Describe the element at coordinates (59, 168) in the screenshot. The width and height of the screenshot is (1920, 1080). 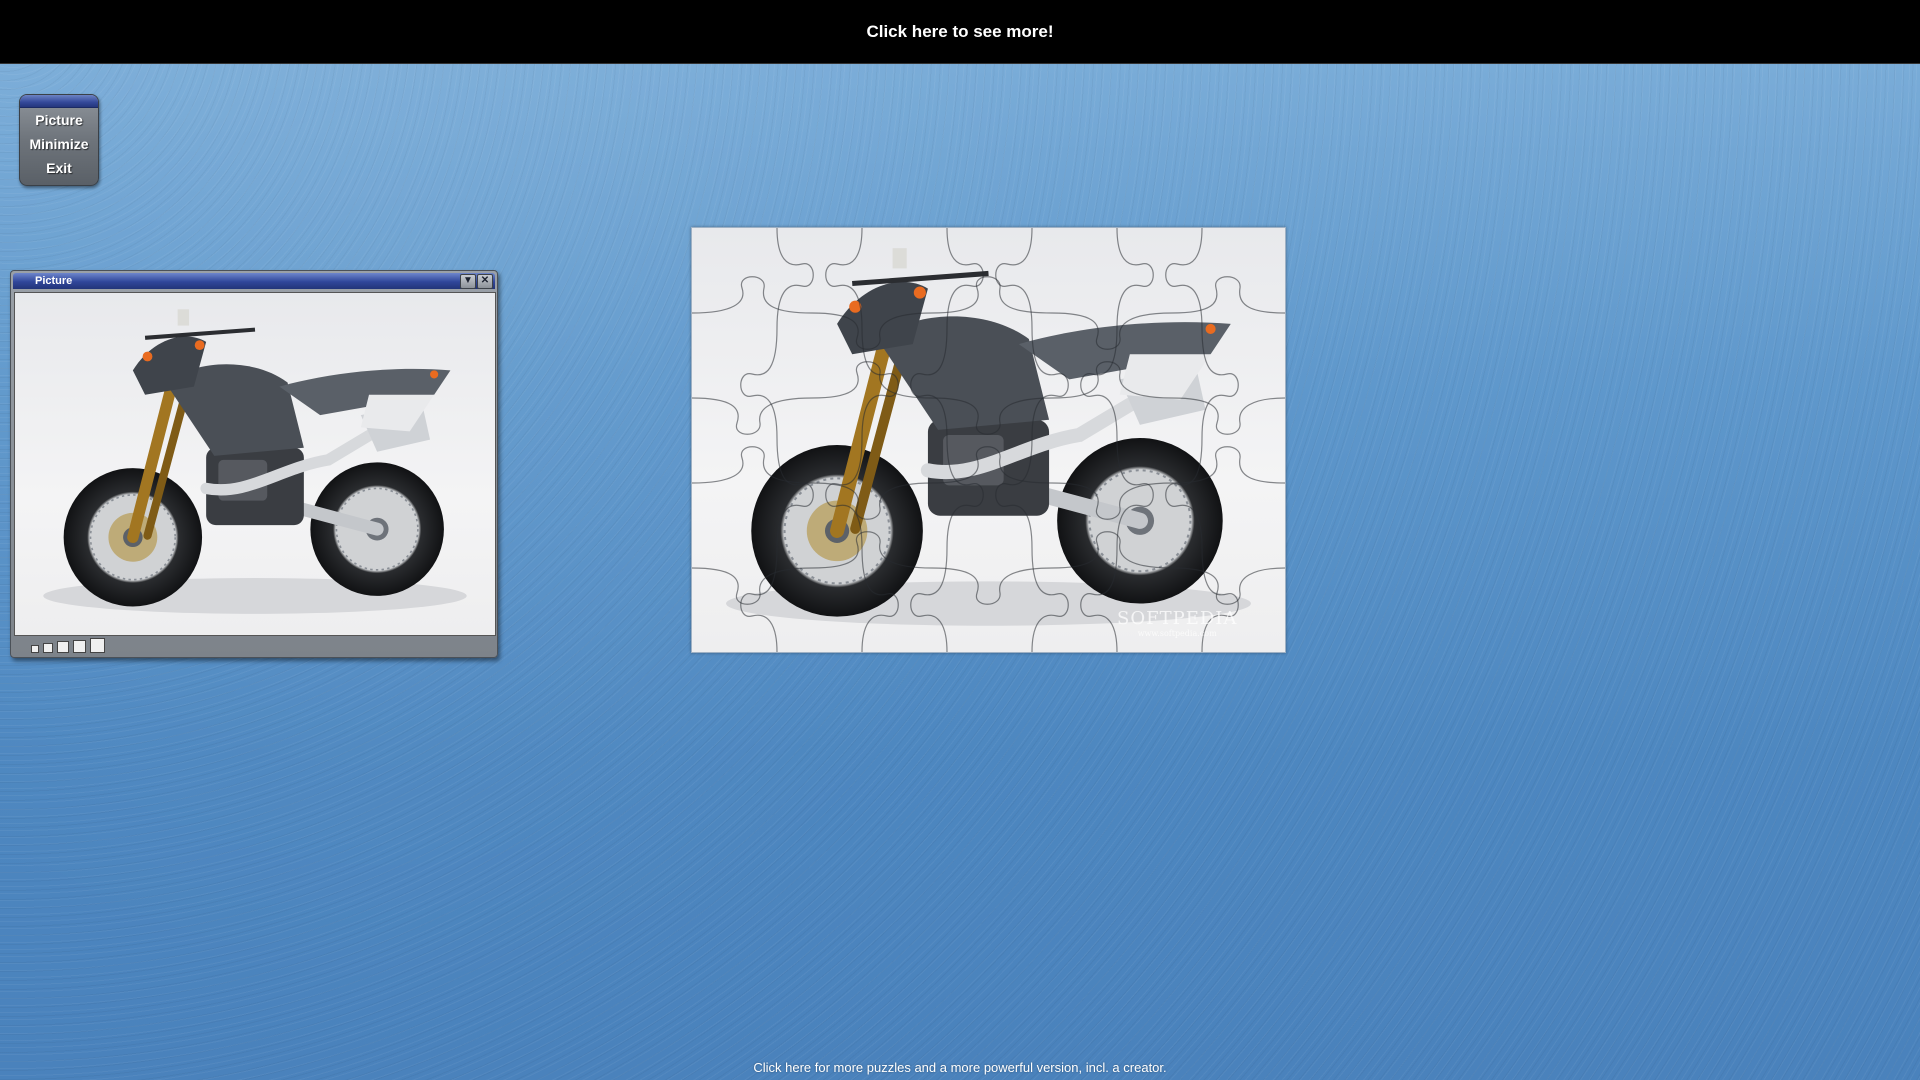
I see `menu-item-exit: Exit` at that location.